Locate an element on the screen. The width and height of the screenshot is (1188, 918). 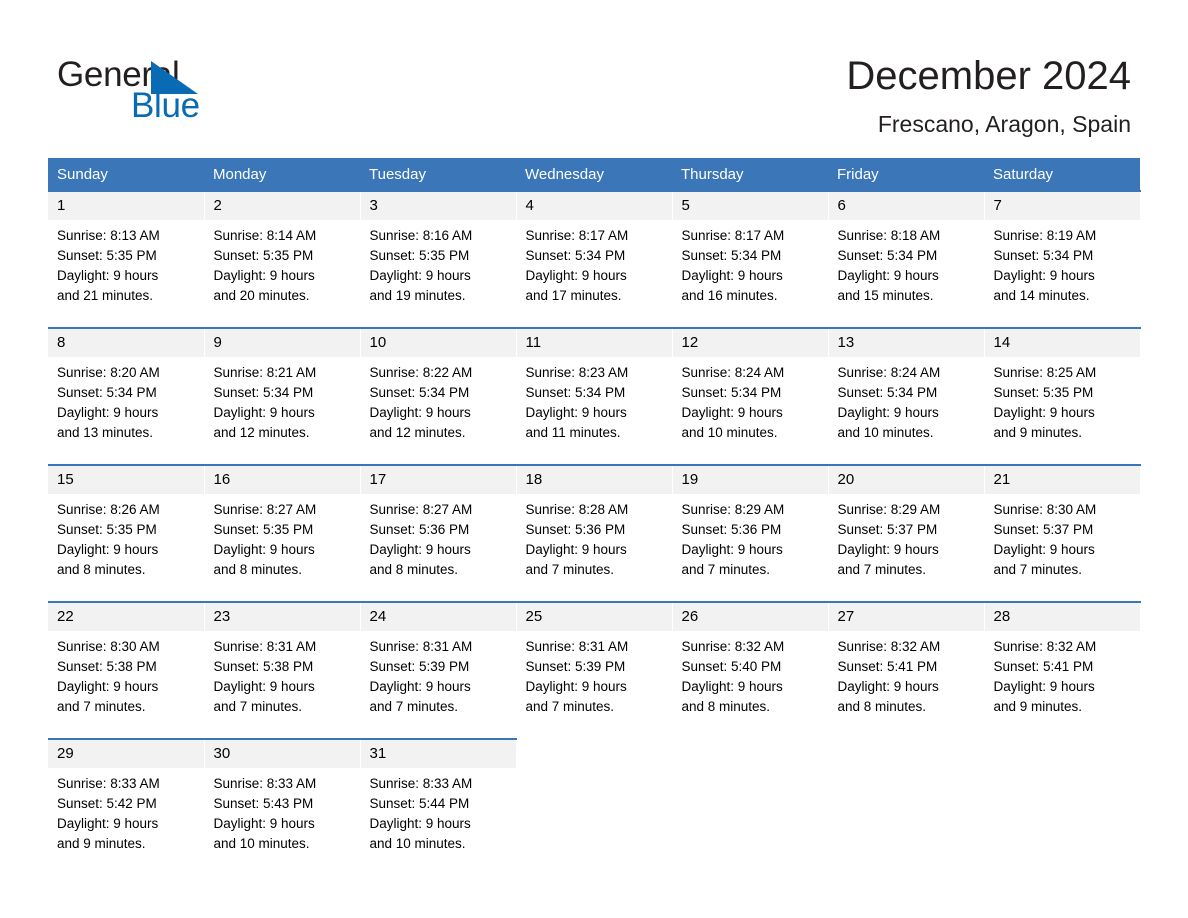
location-subtitle: Frescano, Aragon, Spain is located at coordinates (1004, 124).